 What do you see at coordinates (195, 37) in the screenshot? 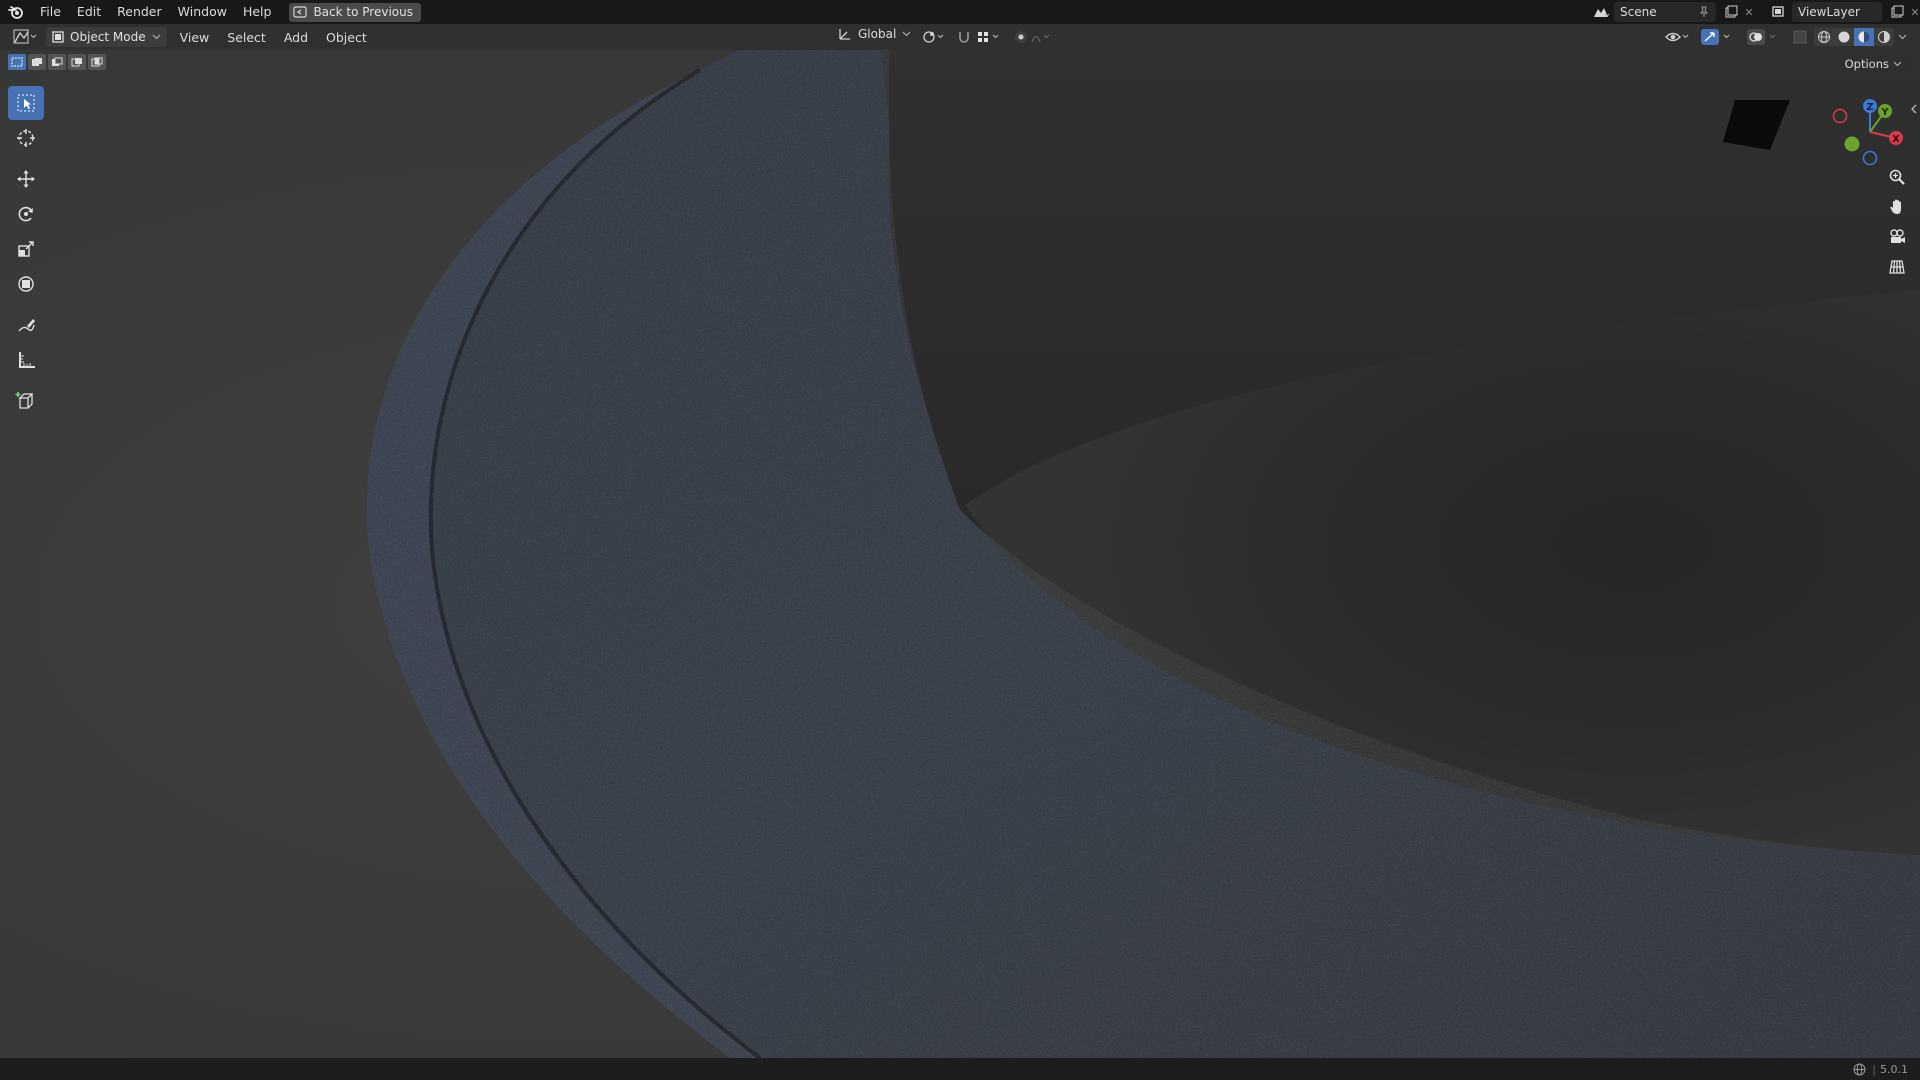
I see `menu-view: View` at bounding box center [195, 37].